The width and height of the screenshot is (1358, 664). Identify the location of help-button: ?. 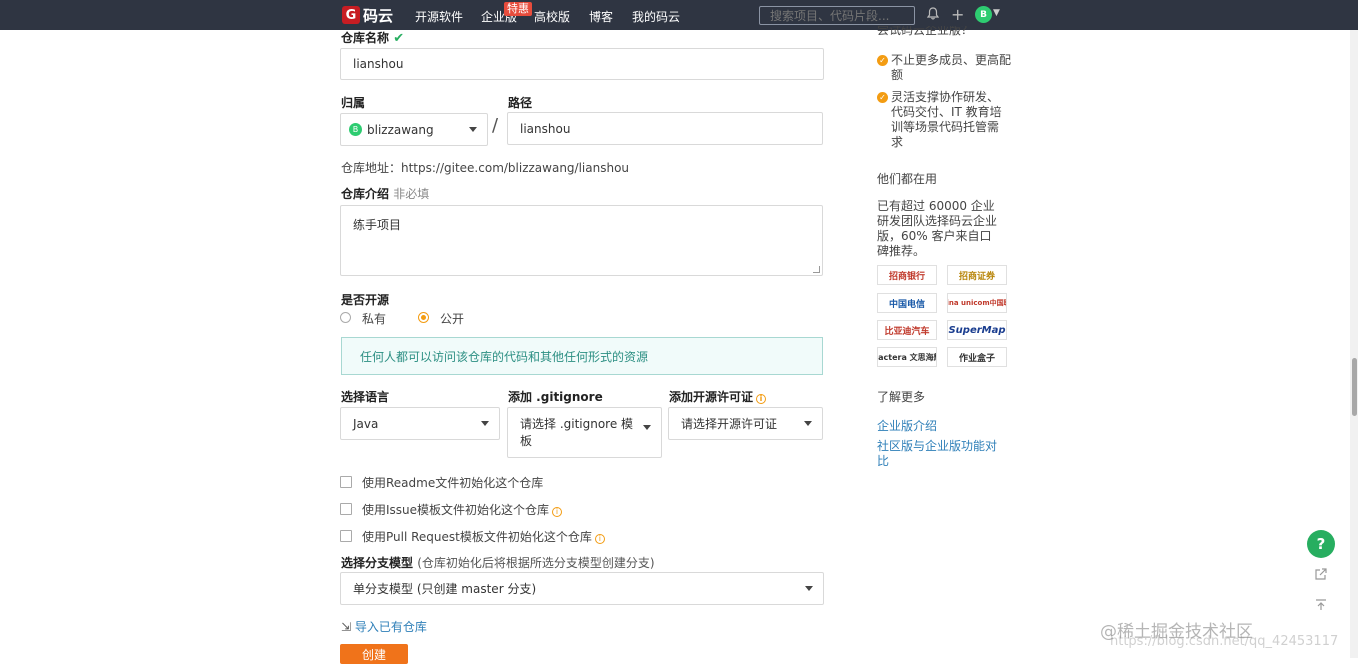
(1321, 544).